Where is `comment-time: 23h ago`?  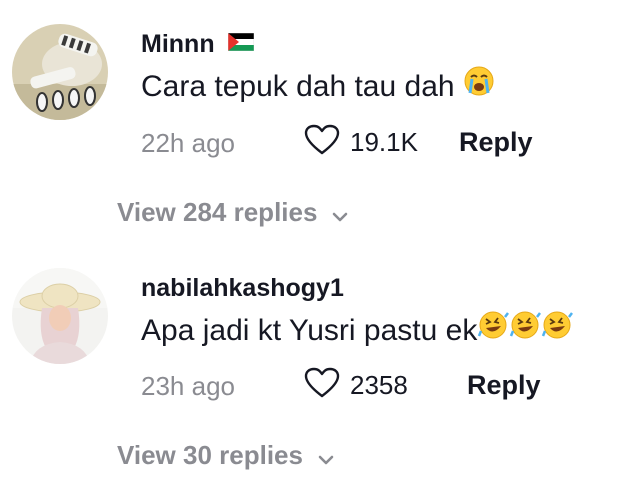
comment-time: 23h ago is located at coordinates (188, 386).